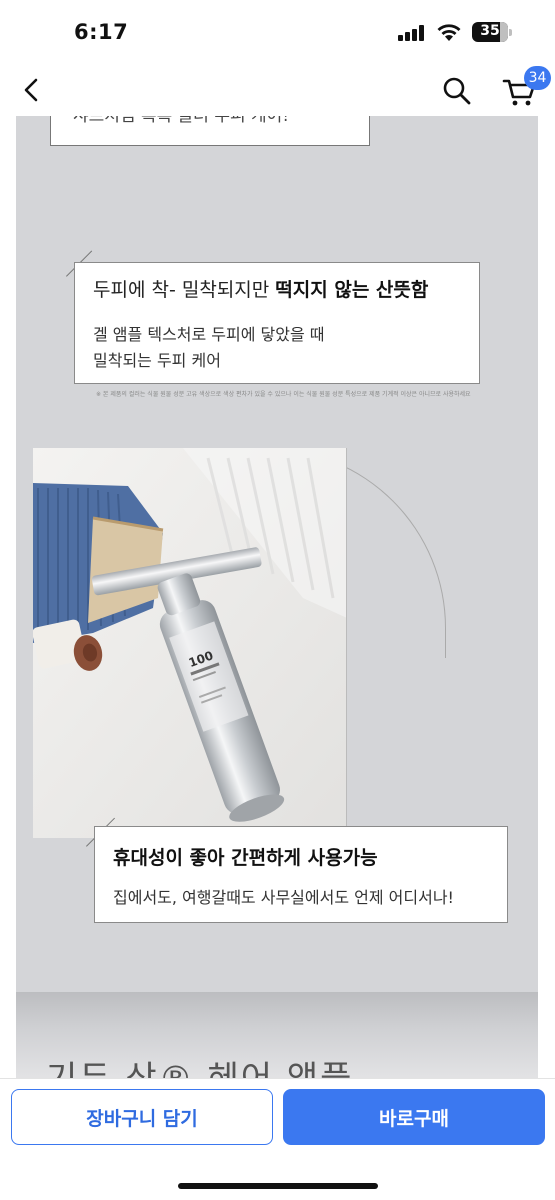 The width and height of the screenshot is (555, 1200). I want to click on back-button, so click(32, 90).